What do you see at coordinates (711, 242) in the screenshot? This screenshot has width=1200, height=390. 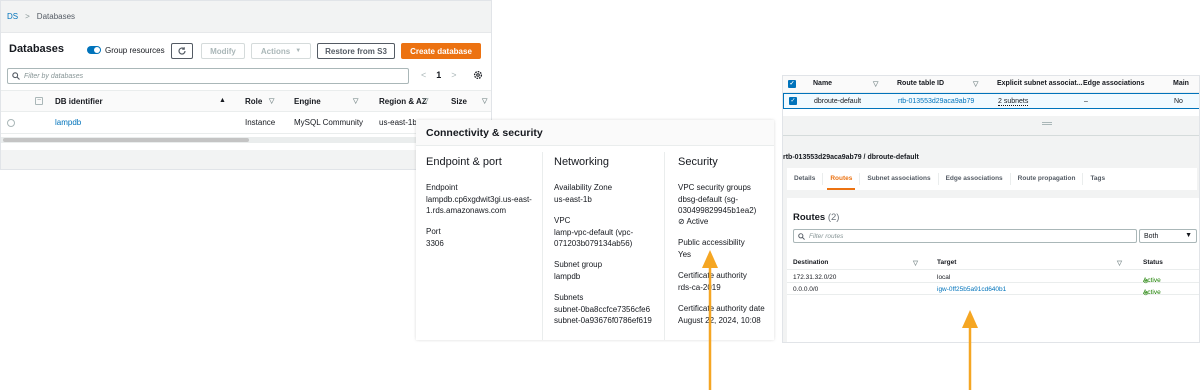 I see `public-accessibility-label: Public accessibility` at bounding box center [711, 242].